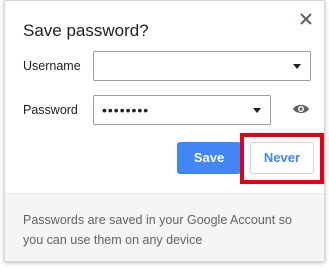 The width and height of the screenshot is (329, 268). I want to click on eye-icon, so click(301, 109).